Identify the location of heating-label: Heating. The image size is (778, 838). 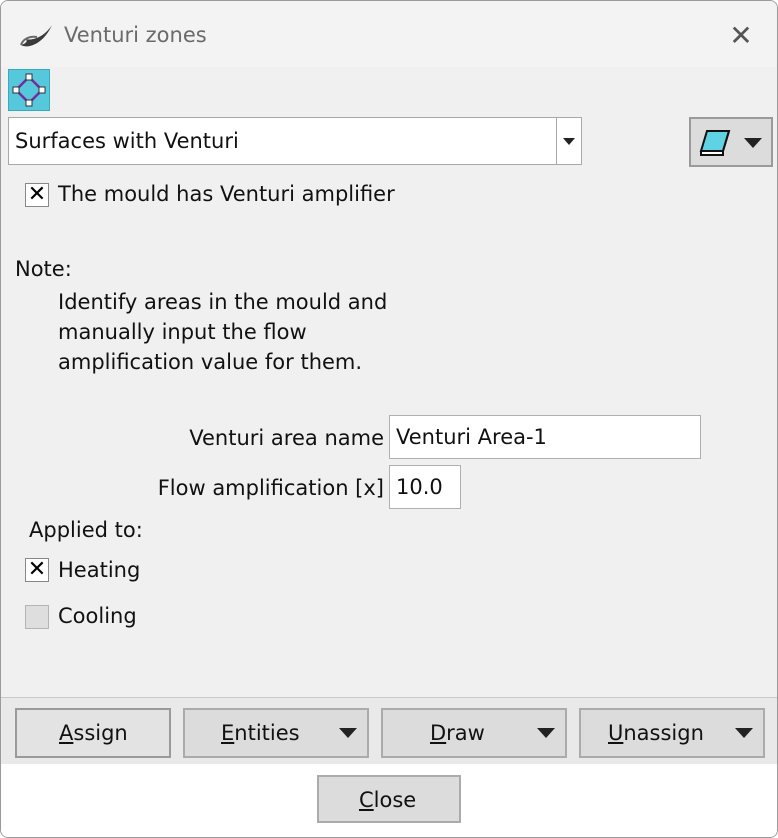
(99, 570).